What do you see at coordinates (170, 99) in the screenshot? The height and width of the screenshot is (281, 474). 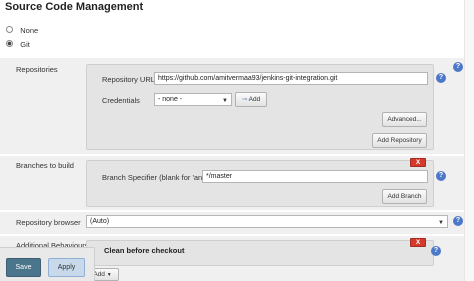 I see `credentials-value: - none -` at bounding box center [170, 99].